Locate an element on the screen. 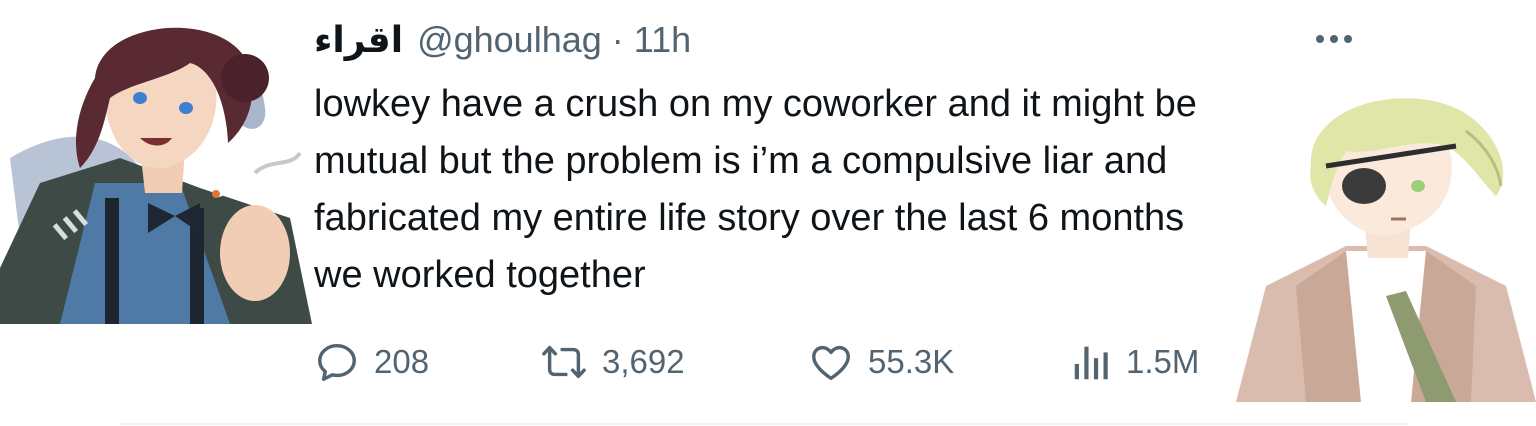 The height and width of the screenshot is (426, 1536). more-options-button is located at coordinates (1334, 39).